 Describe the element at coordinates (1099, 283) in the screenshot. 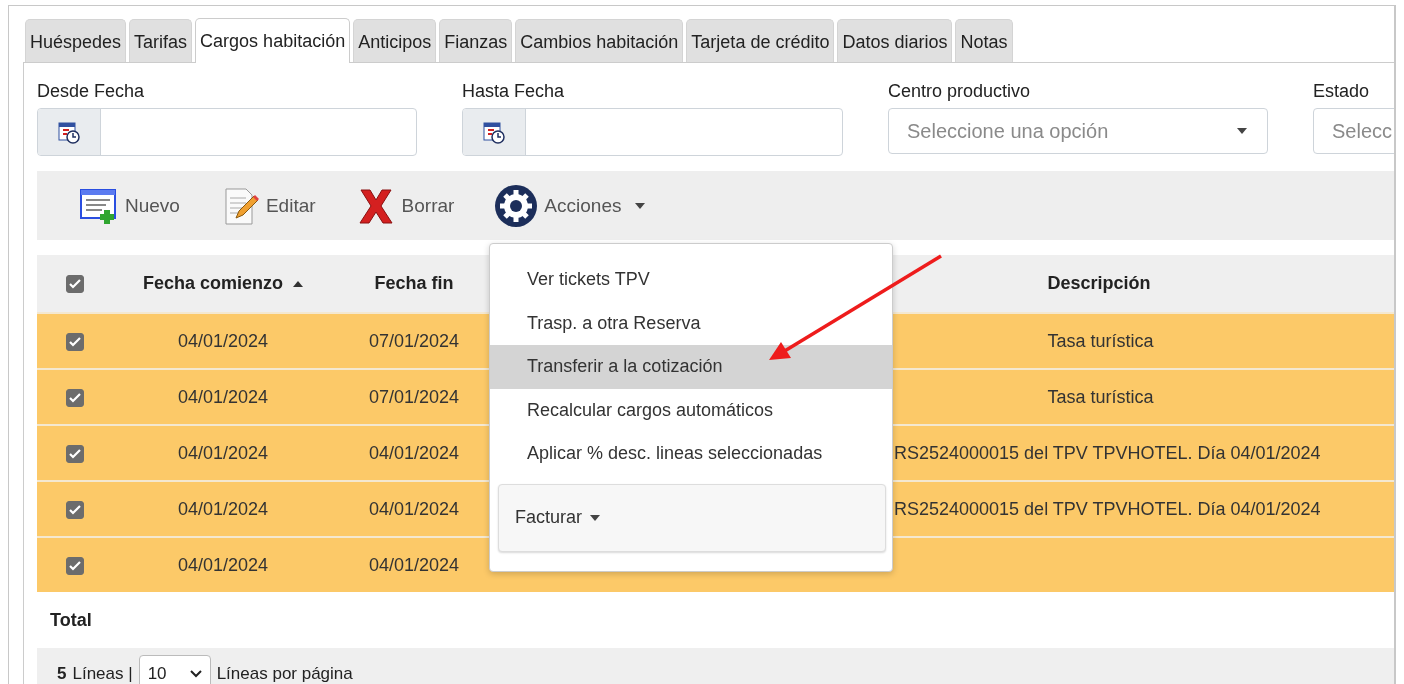

I see `column-header: Descripción` at that location.